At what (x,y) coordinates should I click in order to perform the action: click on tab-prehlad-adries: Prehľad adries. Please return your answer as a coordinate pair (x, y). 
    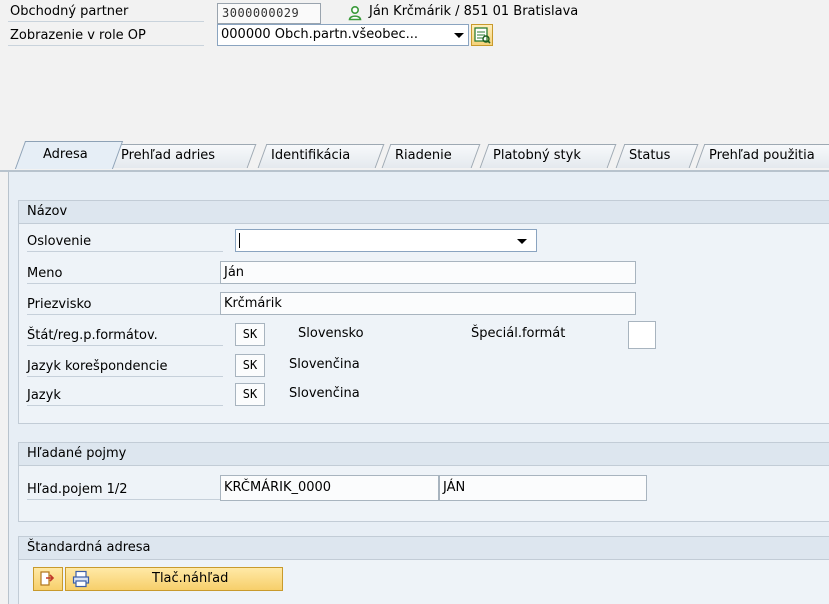
    Looking at the image, I should click on (182, 156).